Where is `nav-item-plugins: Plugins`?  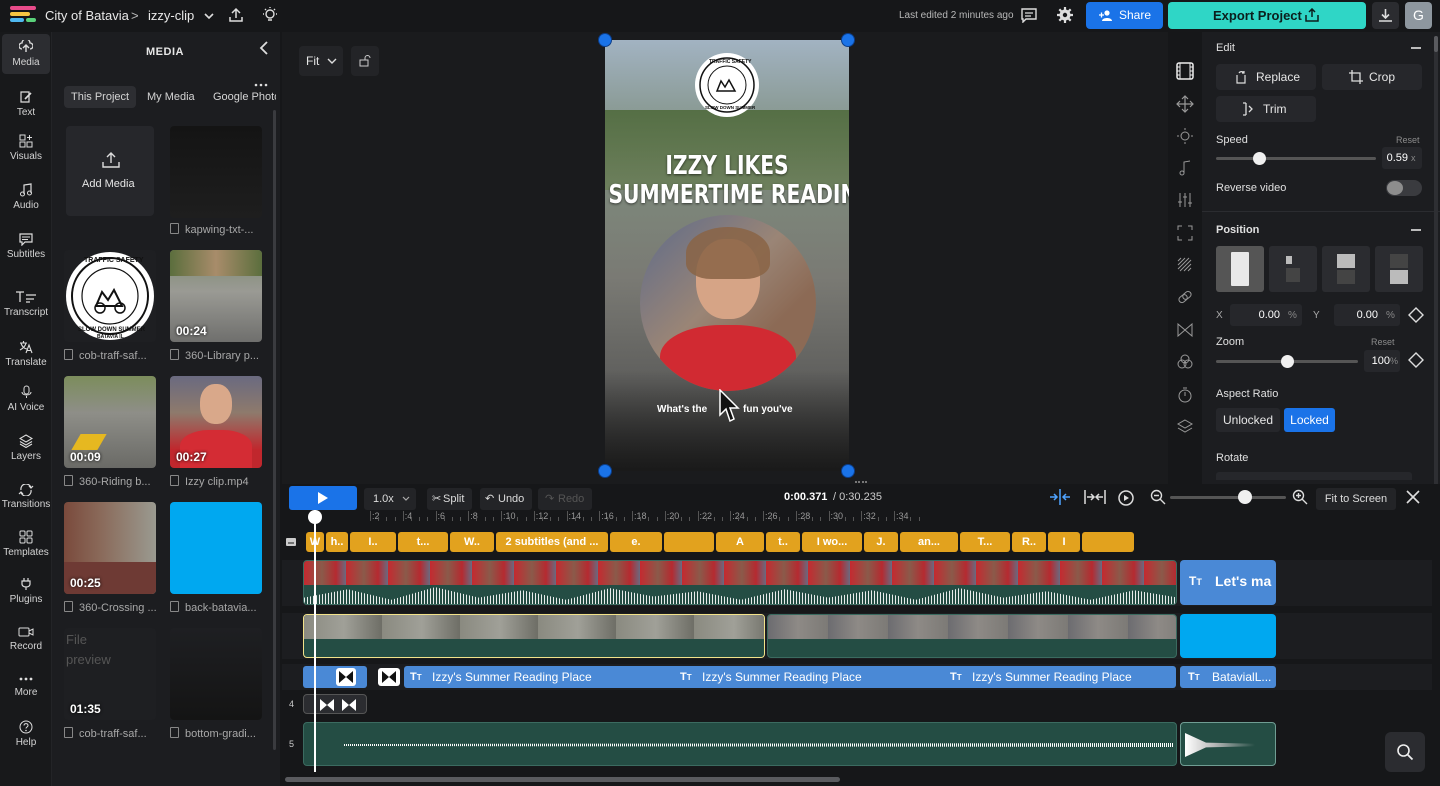 nav-item-plugins: Plugins is located at coordinates (26, 591).